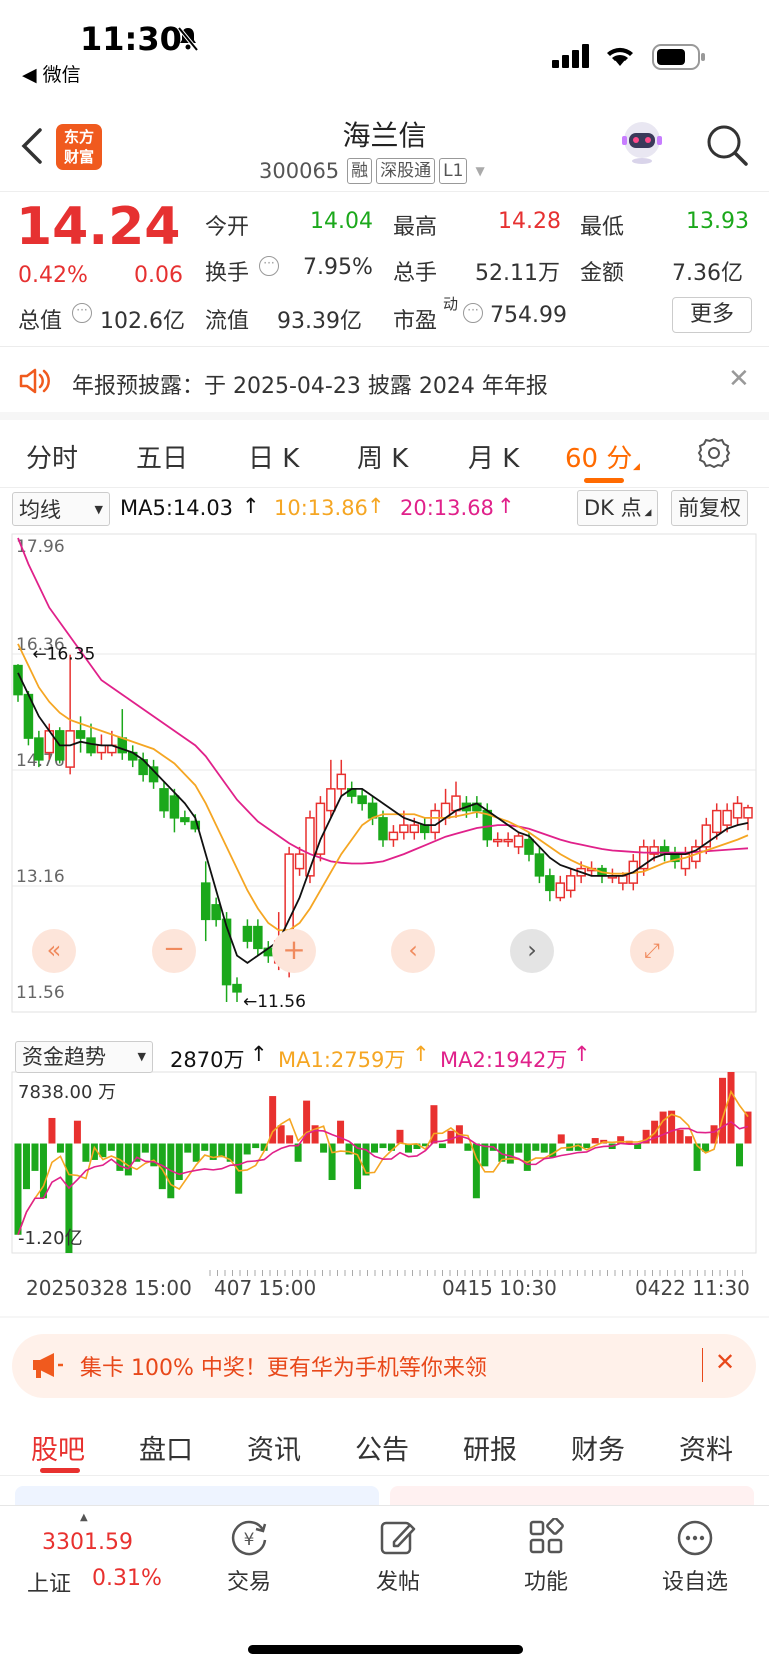  Describe the element at coordinates (49, 1582) in the screenshot. I see `index-name: 上证` at that location.